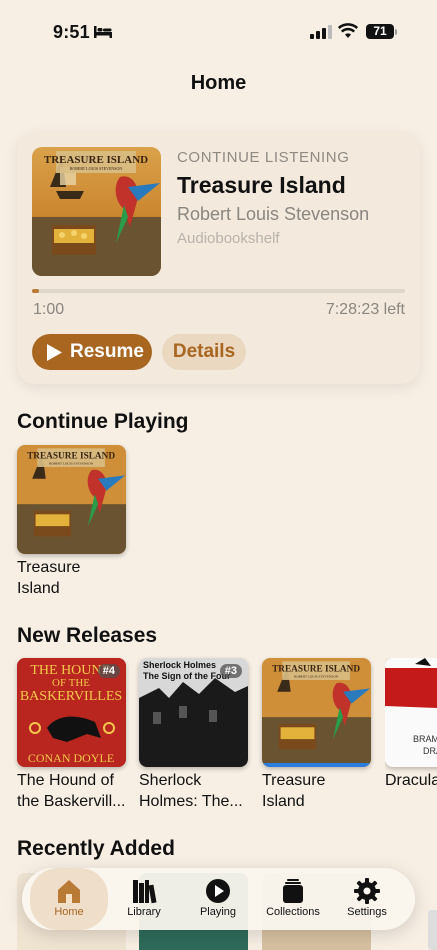 Image resolution: width=437 pixels, height=950 pixels. I want to click on book-title-label: Dracula, so click(411, 780).